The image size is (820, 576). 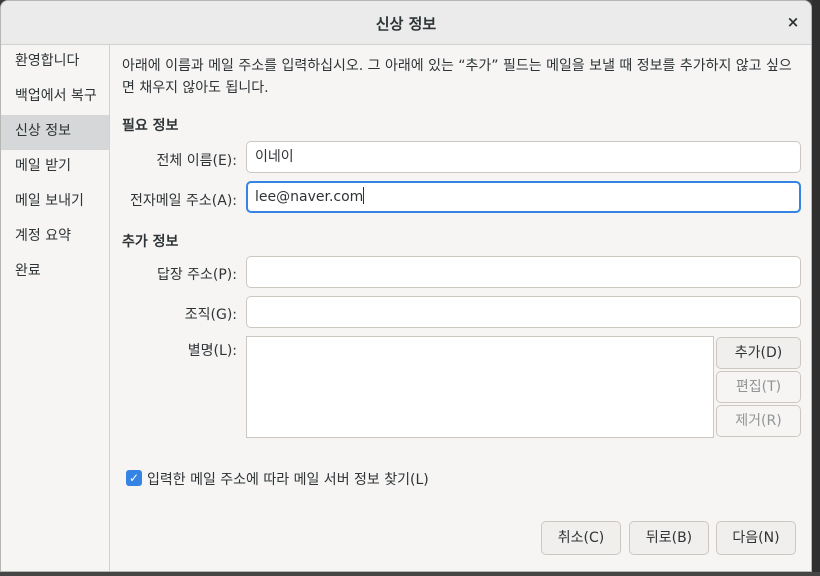 I want to click on titlebar: 신상 정보 ×, so click(x=406, y=23).